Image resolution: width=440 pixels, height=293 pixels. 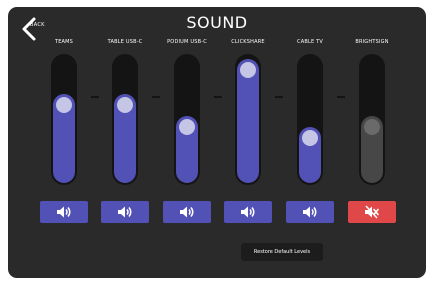 What do you see at coordinates (248, 42) in the screenshot?
I see `channel-label: CLICKSHARE` at bounding box center [248, 42].